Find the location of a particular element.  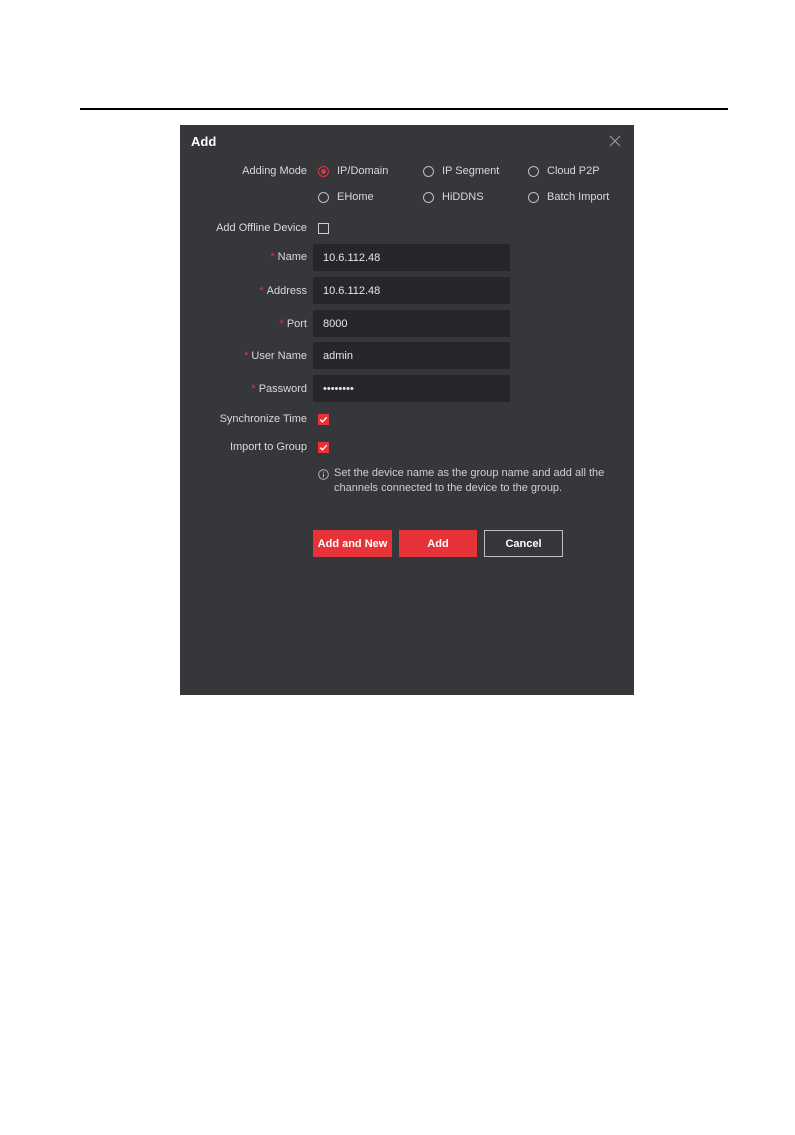

add-offline-device-checkbox is located at coordinates (323, 228).